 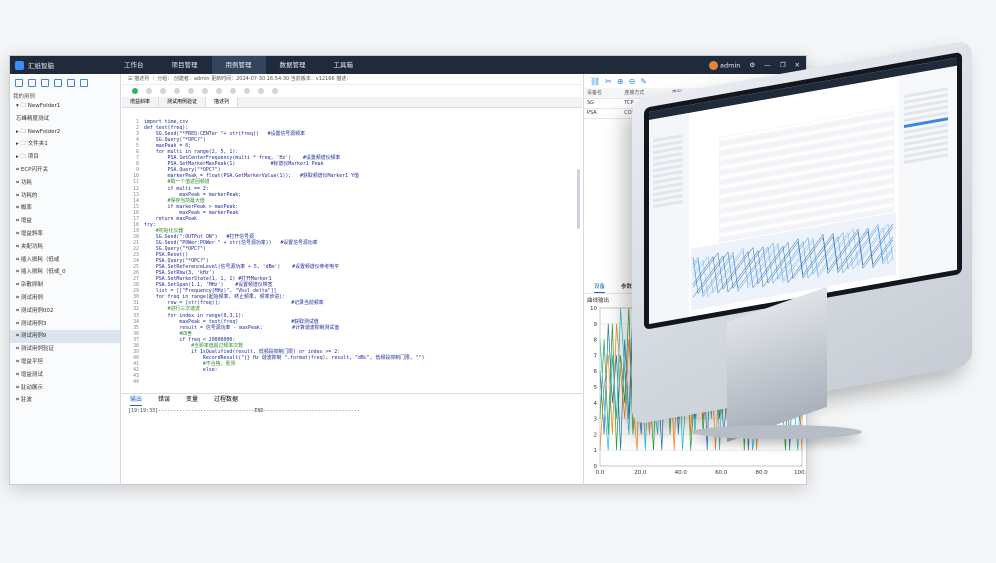 I want to click on copy-icon, so click(x=45, y=82).